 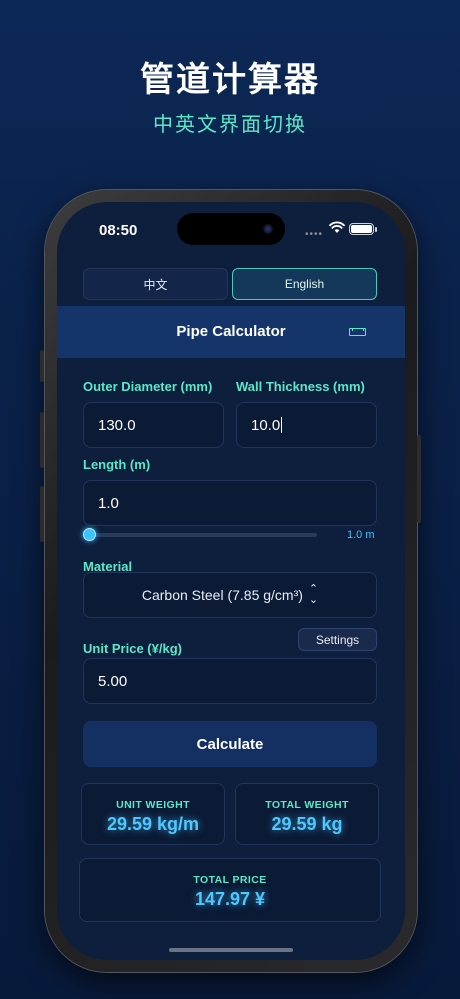 What do you see at coordinates (155, 284) in the screenshot?
I see `chinese-language-button: 中文` at bounding box center [155, 284].